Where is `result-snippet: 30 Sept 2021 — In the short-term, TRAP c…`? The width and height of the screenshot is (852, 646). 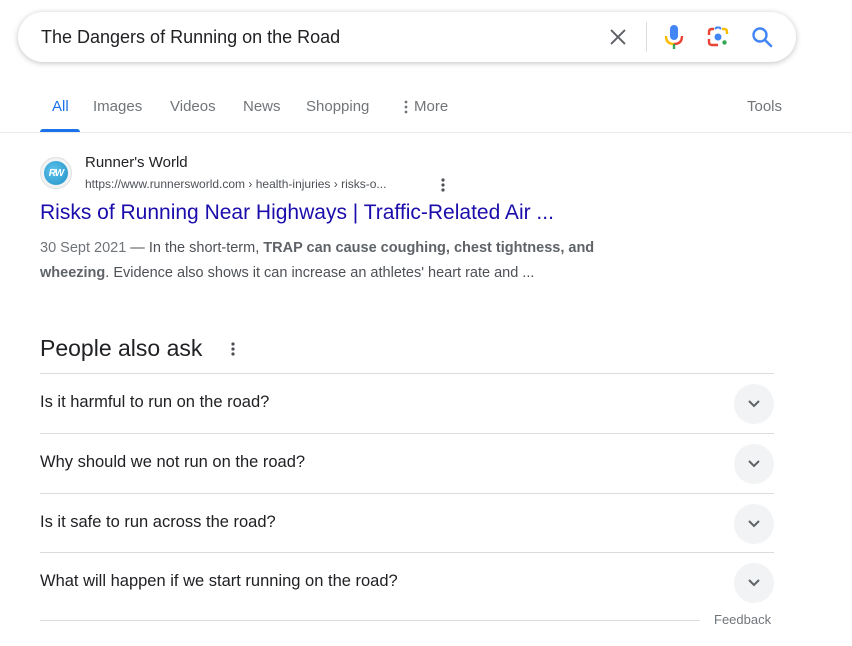 result-snippet: 30 Sept 2021 — In the short-term, TRAP c… is located at coordinates (350, 261).